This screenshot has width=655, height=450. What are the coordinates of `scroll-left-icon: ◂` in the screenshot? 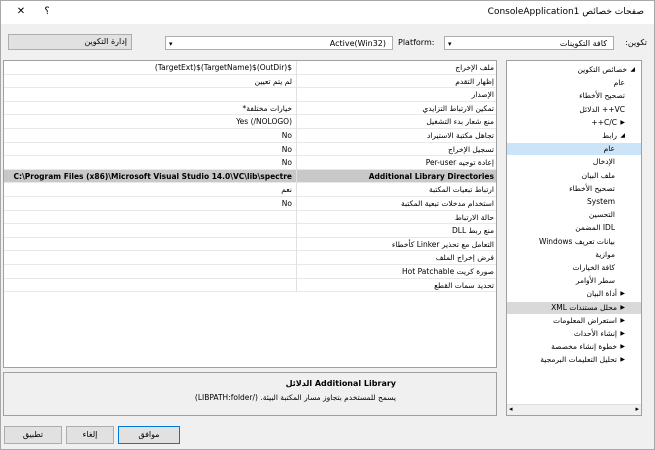 It's located at (511, 409).